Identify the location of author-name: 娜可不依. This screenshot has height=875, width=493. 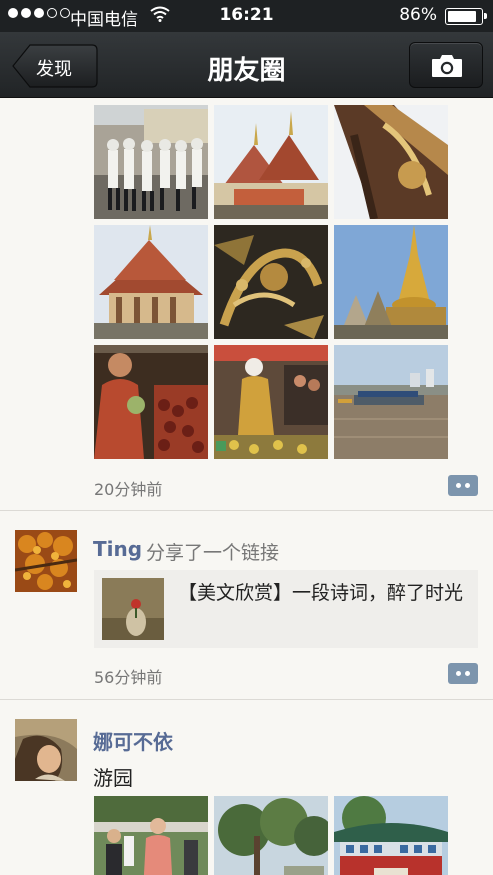
(133, 740).